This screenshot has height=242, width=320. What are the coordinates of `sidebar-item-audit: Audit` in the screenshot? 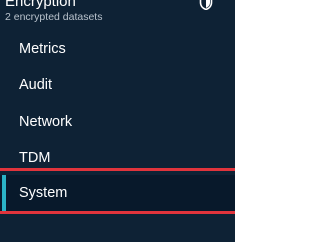 It's located at (117, 85).